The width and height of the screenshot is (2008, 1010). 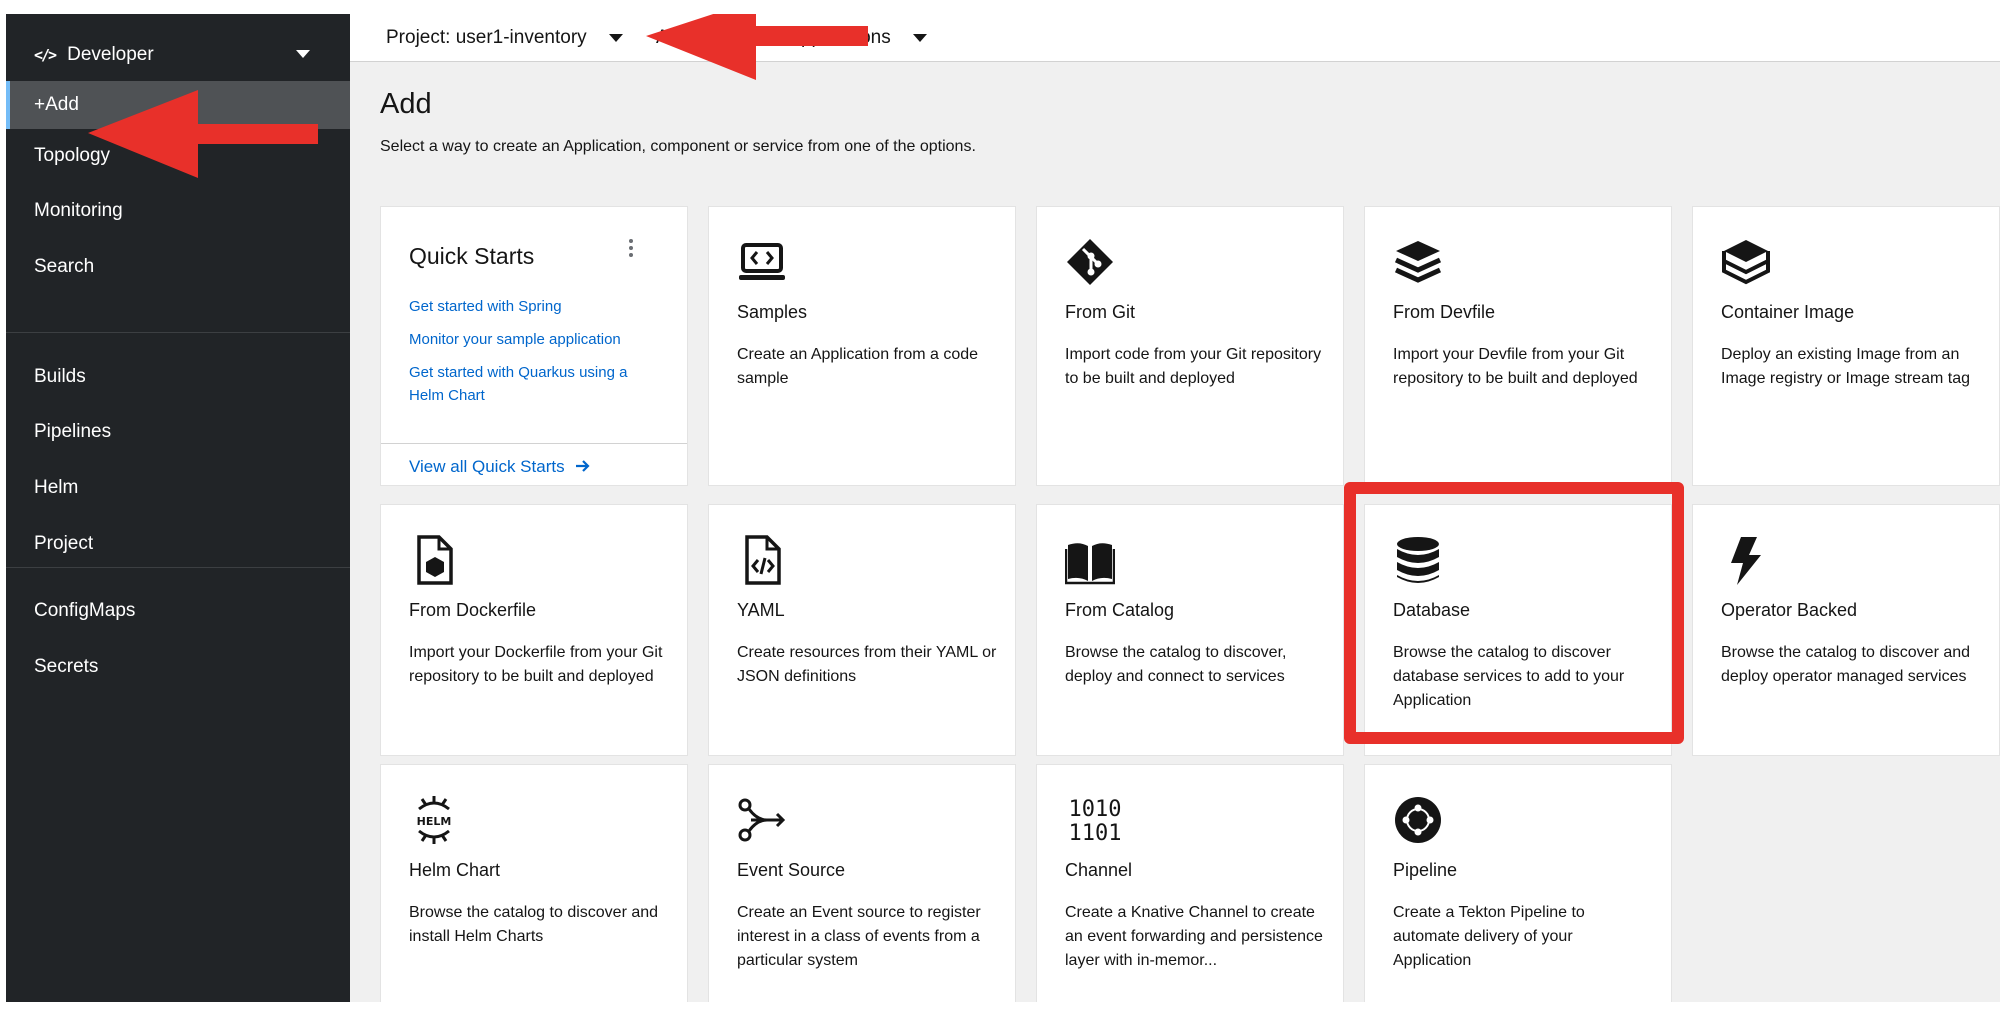 What do you see at coordinates (1120, 610) in the screenshot?
I see `card-title: From Catalog` at bounding box center [1120, 610].